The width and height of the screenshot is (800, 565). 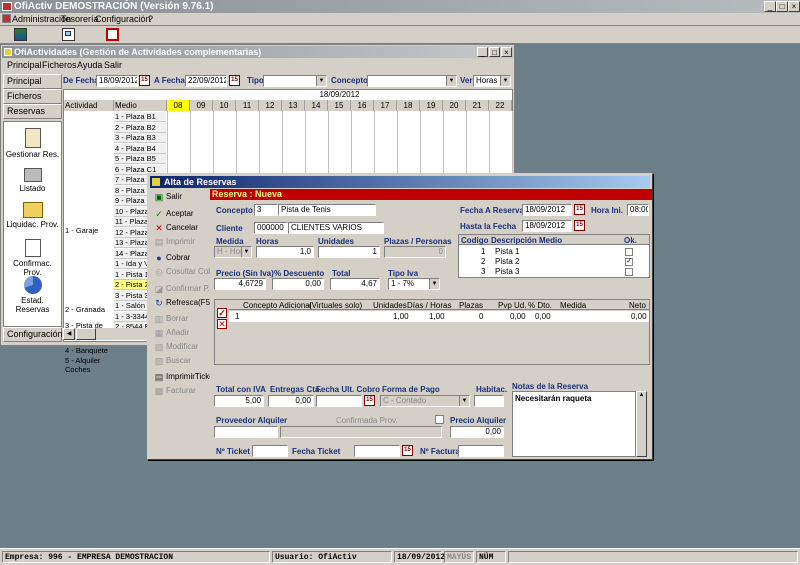 What do you see at coordinates (230, 241) in the screenshot?
I see `medida-label: Medida` at bounding box center [230, 241].